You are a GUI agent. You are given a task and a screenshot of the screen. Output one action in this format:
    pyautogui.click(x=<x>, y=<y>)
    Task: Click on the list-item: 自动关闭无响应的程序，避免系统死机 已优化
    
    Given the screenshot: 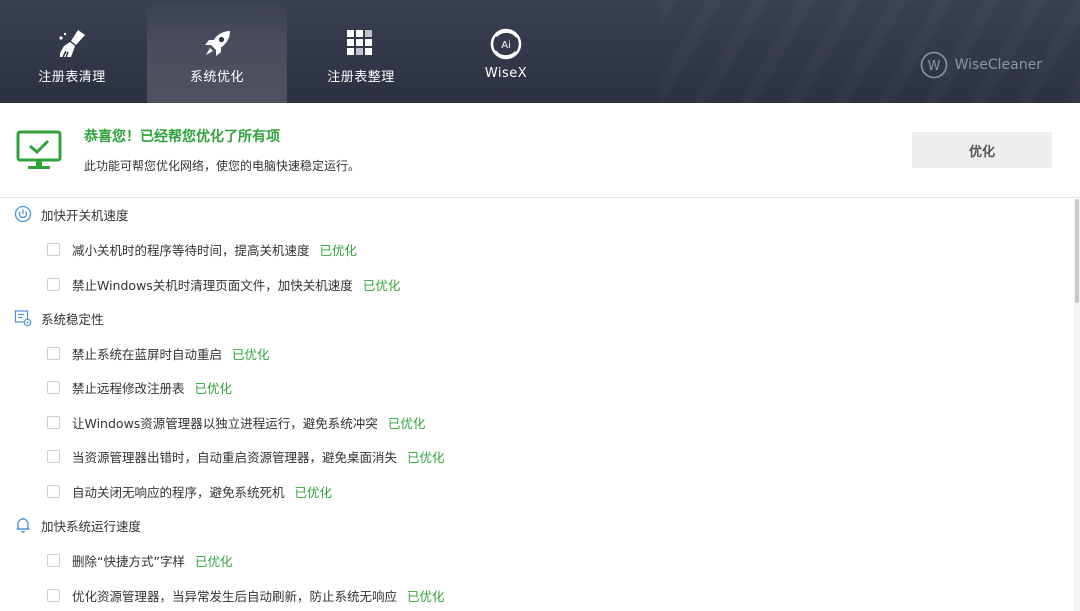 What is the action you would take?
    pyautogui.click(x=189, y=491)
    